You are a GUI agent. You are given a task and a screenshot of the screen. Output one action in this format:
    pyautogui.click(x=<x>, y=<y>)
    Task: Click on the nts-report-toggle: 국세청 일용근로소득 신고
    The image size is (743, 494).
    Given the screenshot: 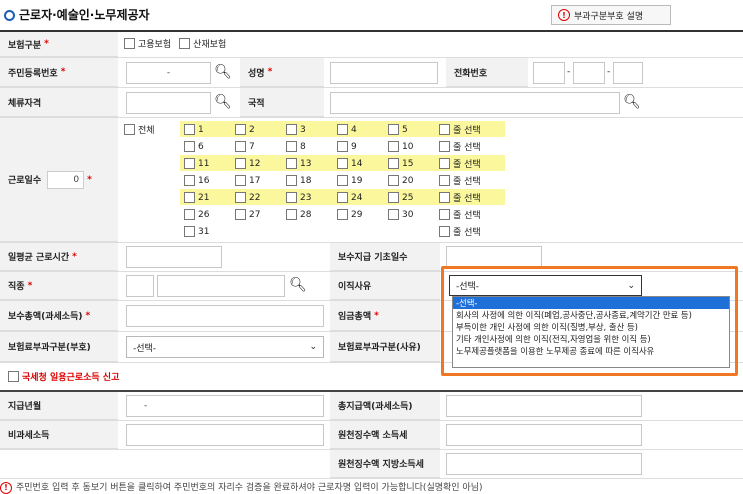 What is the action you would take?
    pyautogui.click(x=63, y=376)
    